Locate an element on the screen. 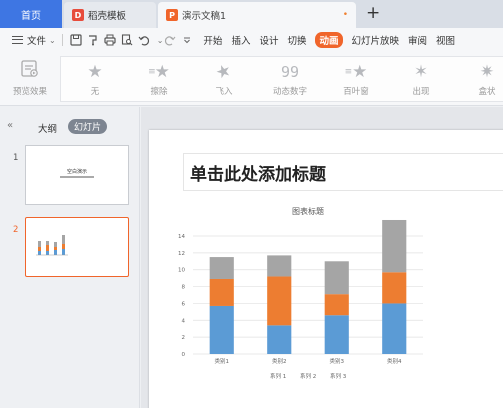 The width and height of the screenshot is (503, 408). tab-templates: D 稻壳模板 is located at coordinates (110, 15).